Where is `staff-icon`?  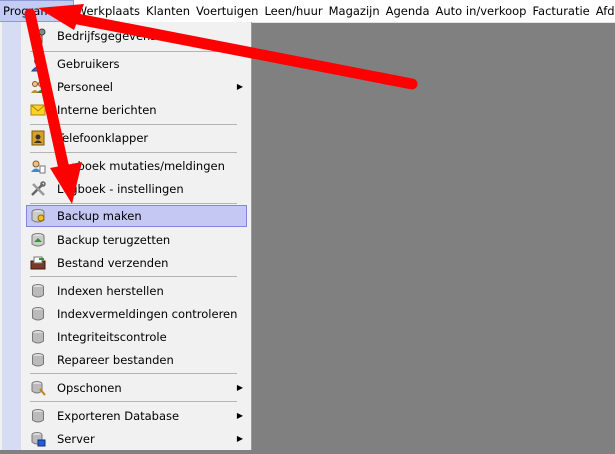
staff-icon is located at coordinates (38, 87).